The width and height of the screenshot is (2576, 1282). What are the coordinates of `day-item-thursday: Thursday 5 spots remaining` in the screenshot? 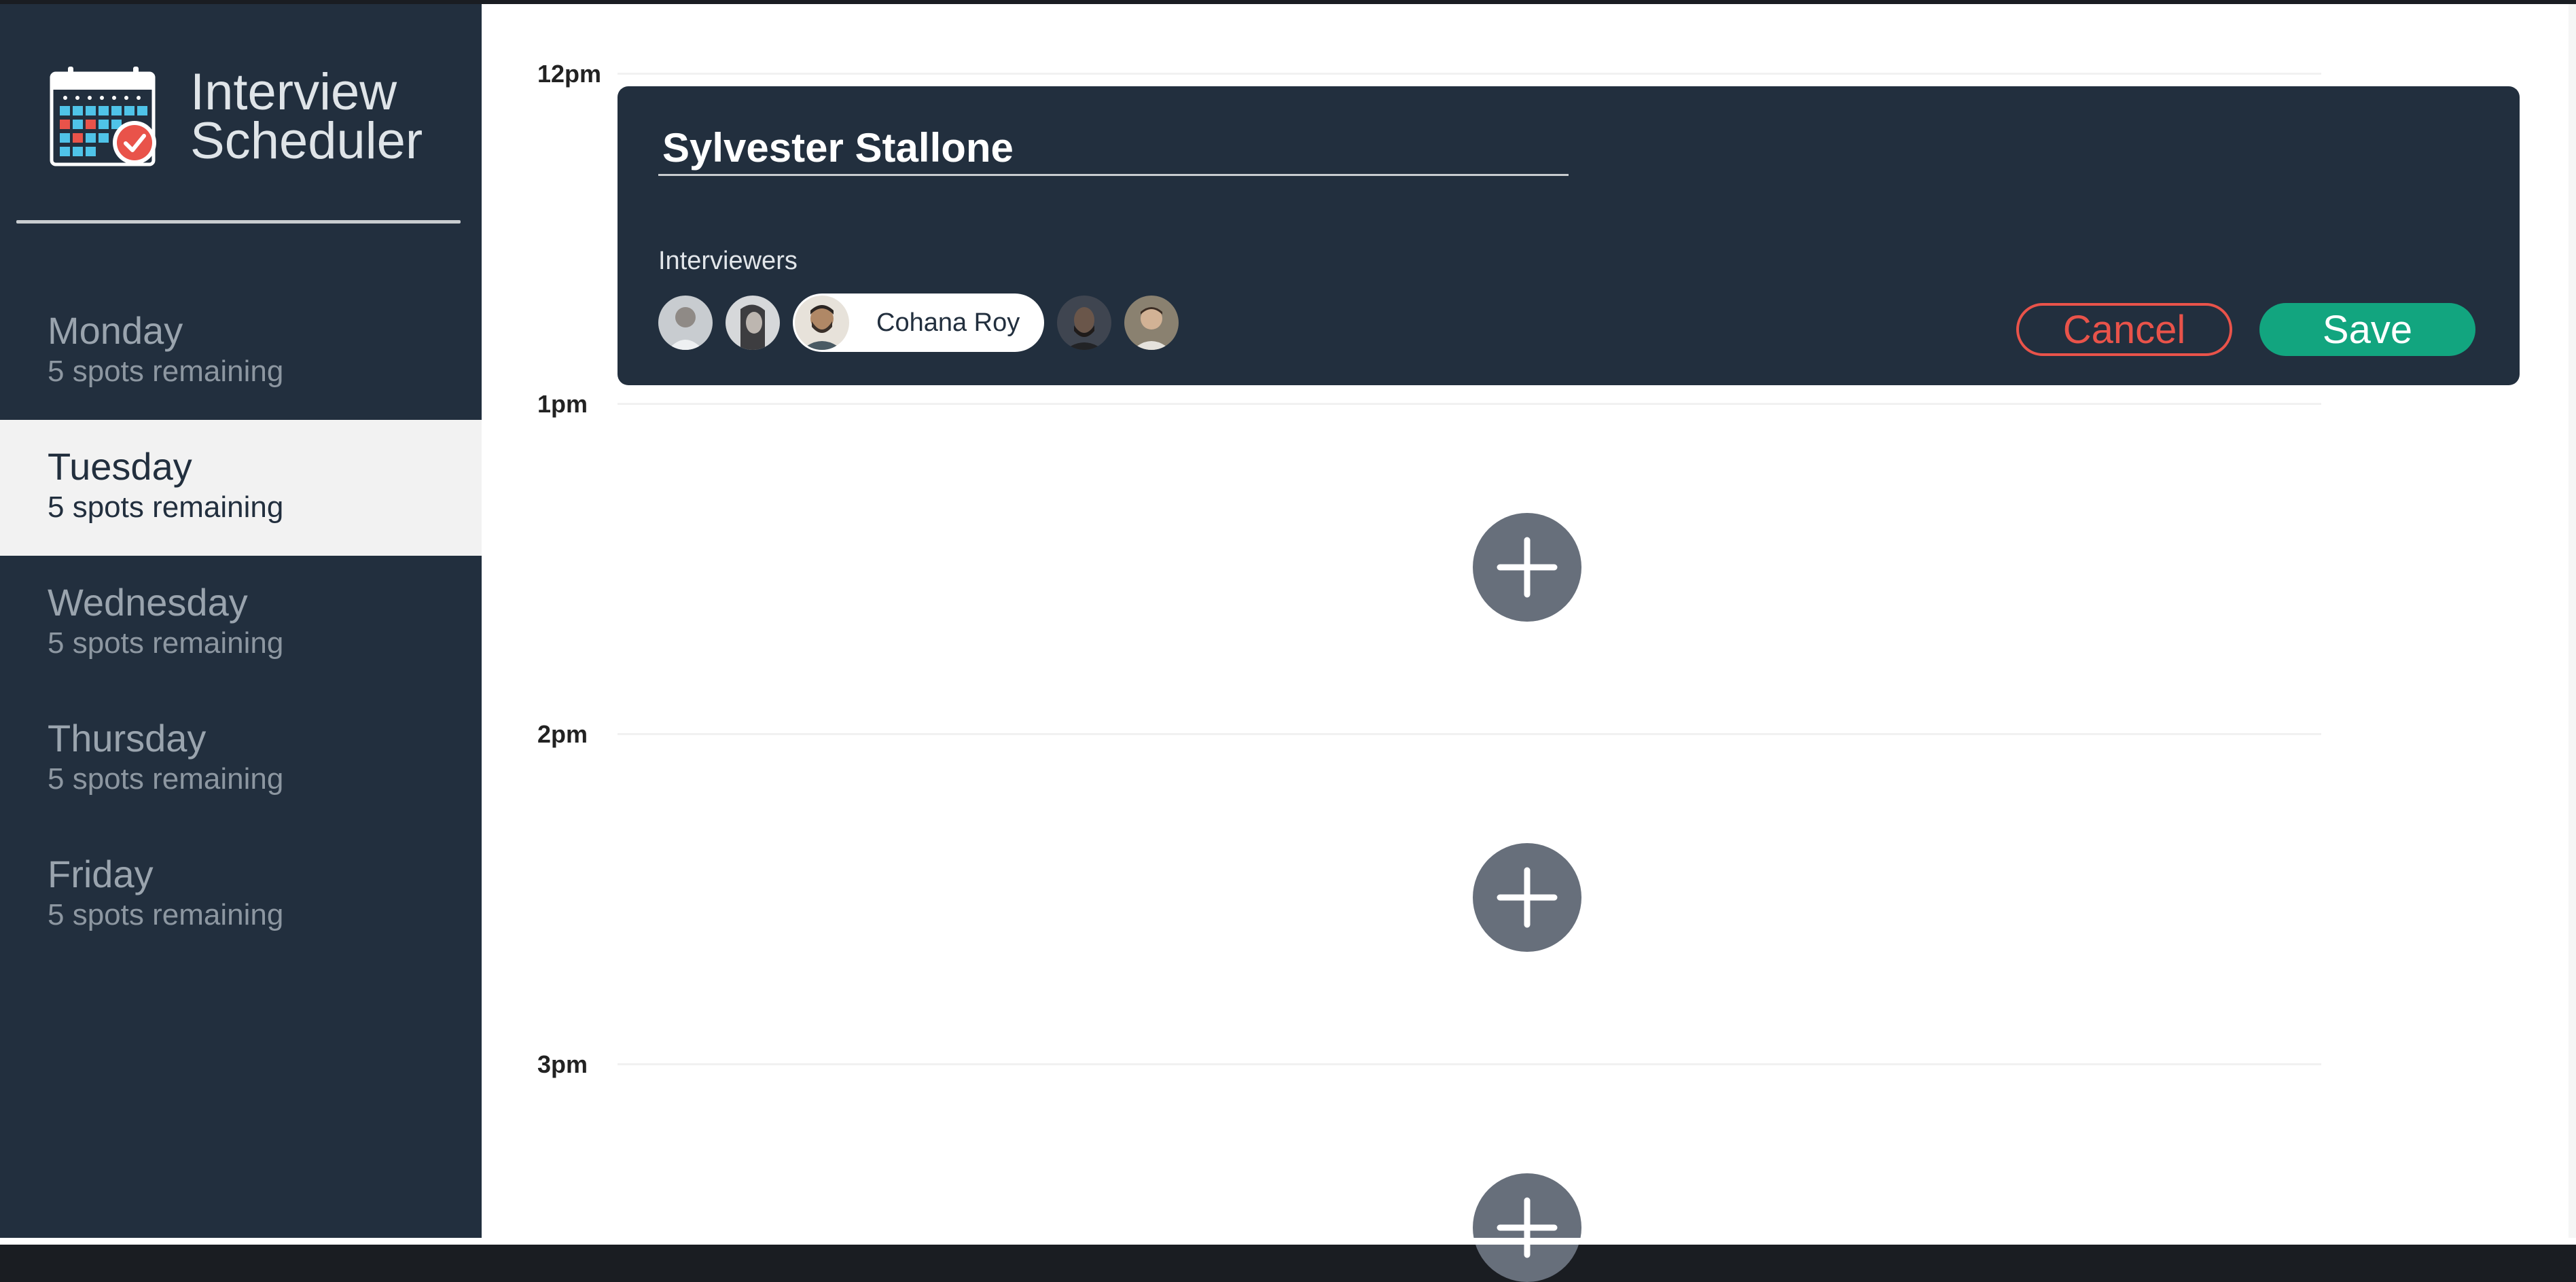 It's located at (241, 759).